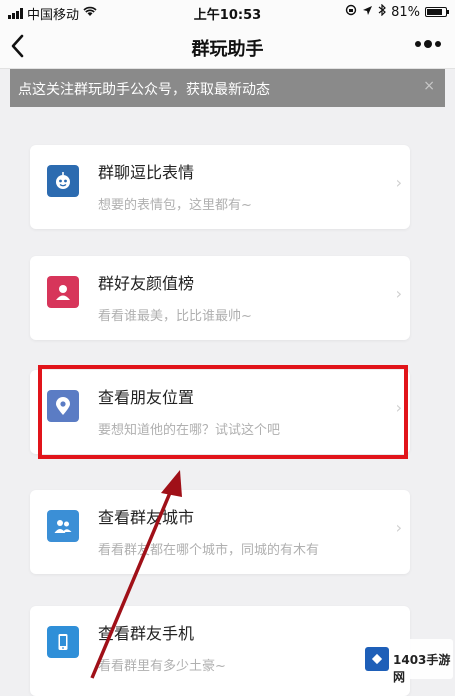  What do you see at coordinates (405, 12) in the screenshot?
I see `battery-percent: 81%` at bounding box center [405, 12].